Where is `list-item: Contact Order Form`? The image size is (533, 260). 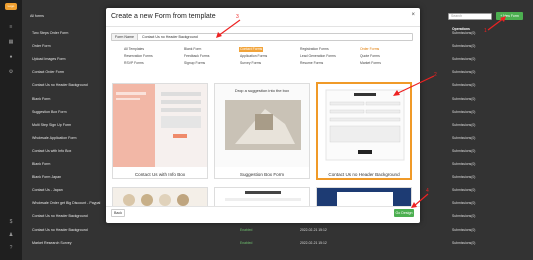
list-item: Contact Order Form is located at coordinates (48, 72).